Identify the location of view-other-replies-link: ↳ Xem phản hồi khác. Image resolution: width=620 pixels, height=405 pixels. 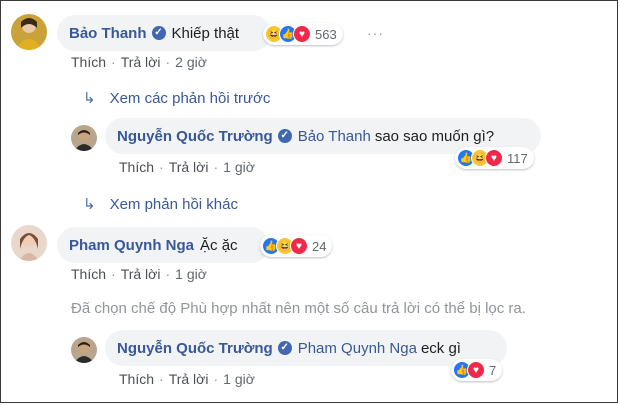
(160, 204).